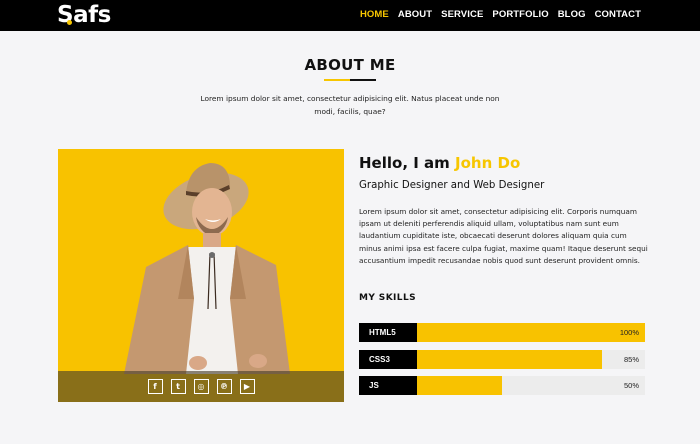 The height and width of the screenshot is (444, 700). What do you see at coordinates (388, 385) in the screenshot?
I see `skill-label: JS` at bounding box center [388, 385].